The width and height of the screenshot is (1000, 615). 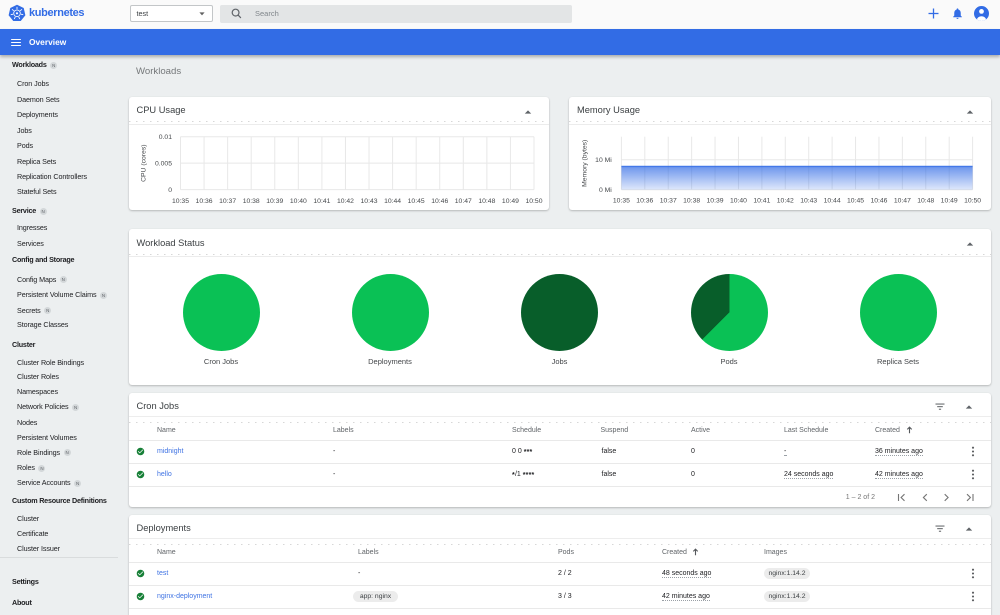 What do you see at coordinates (605, 190) in the screenshot?
I see `svg-text: 0 Mi` at bounding box center [605, 190].